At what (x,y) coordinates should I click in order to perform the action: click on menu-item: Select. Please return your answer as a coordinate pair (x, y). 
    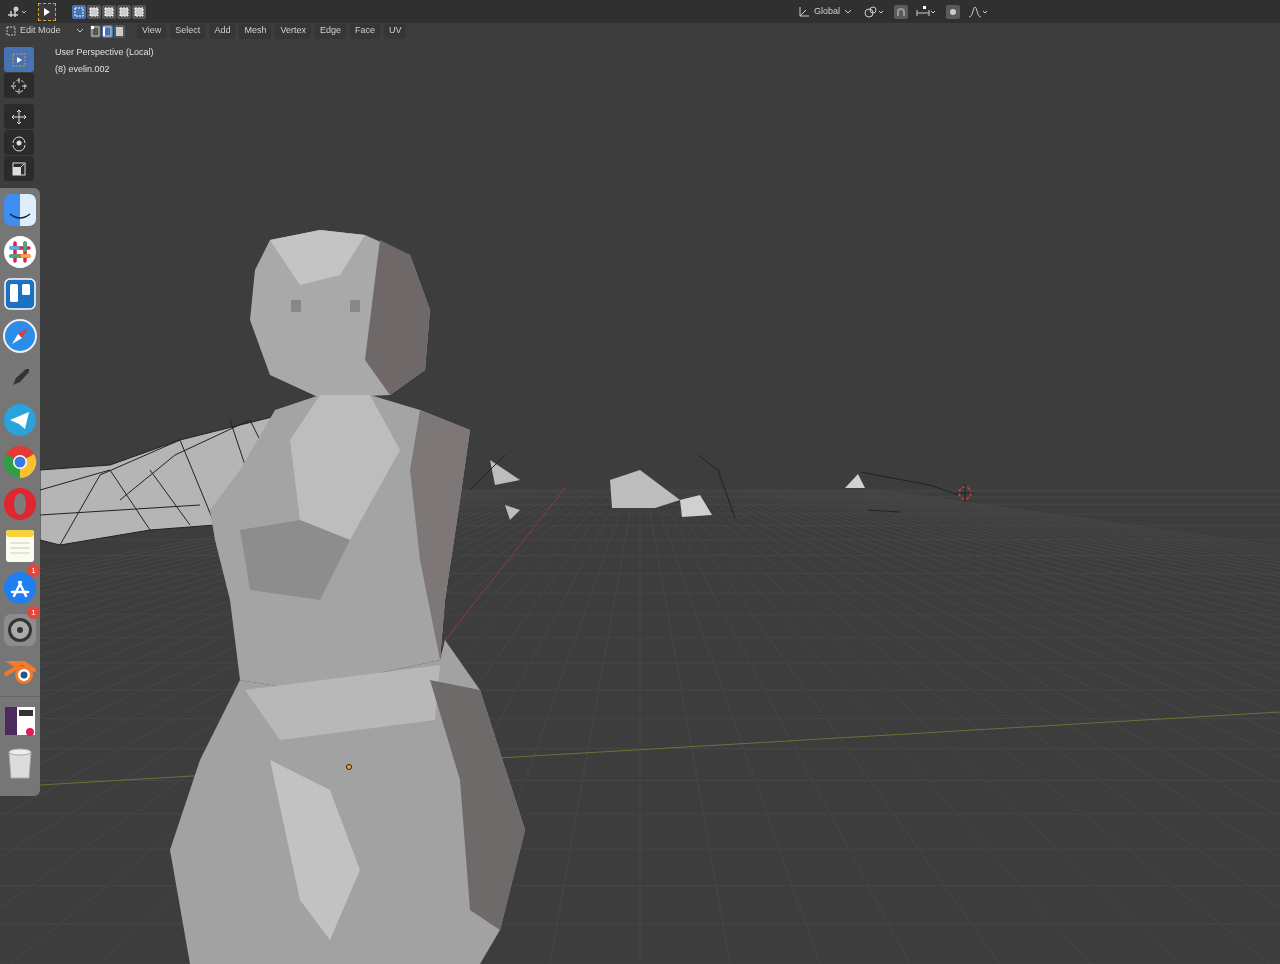
    Looking at the image, I should click on (188, 31).